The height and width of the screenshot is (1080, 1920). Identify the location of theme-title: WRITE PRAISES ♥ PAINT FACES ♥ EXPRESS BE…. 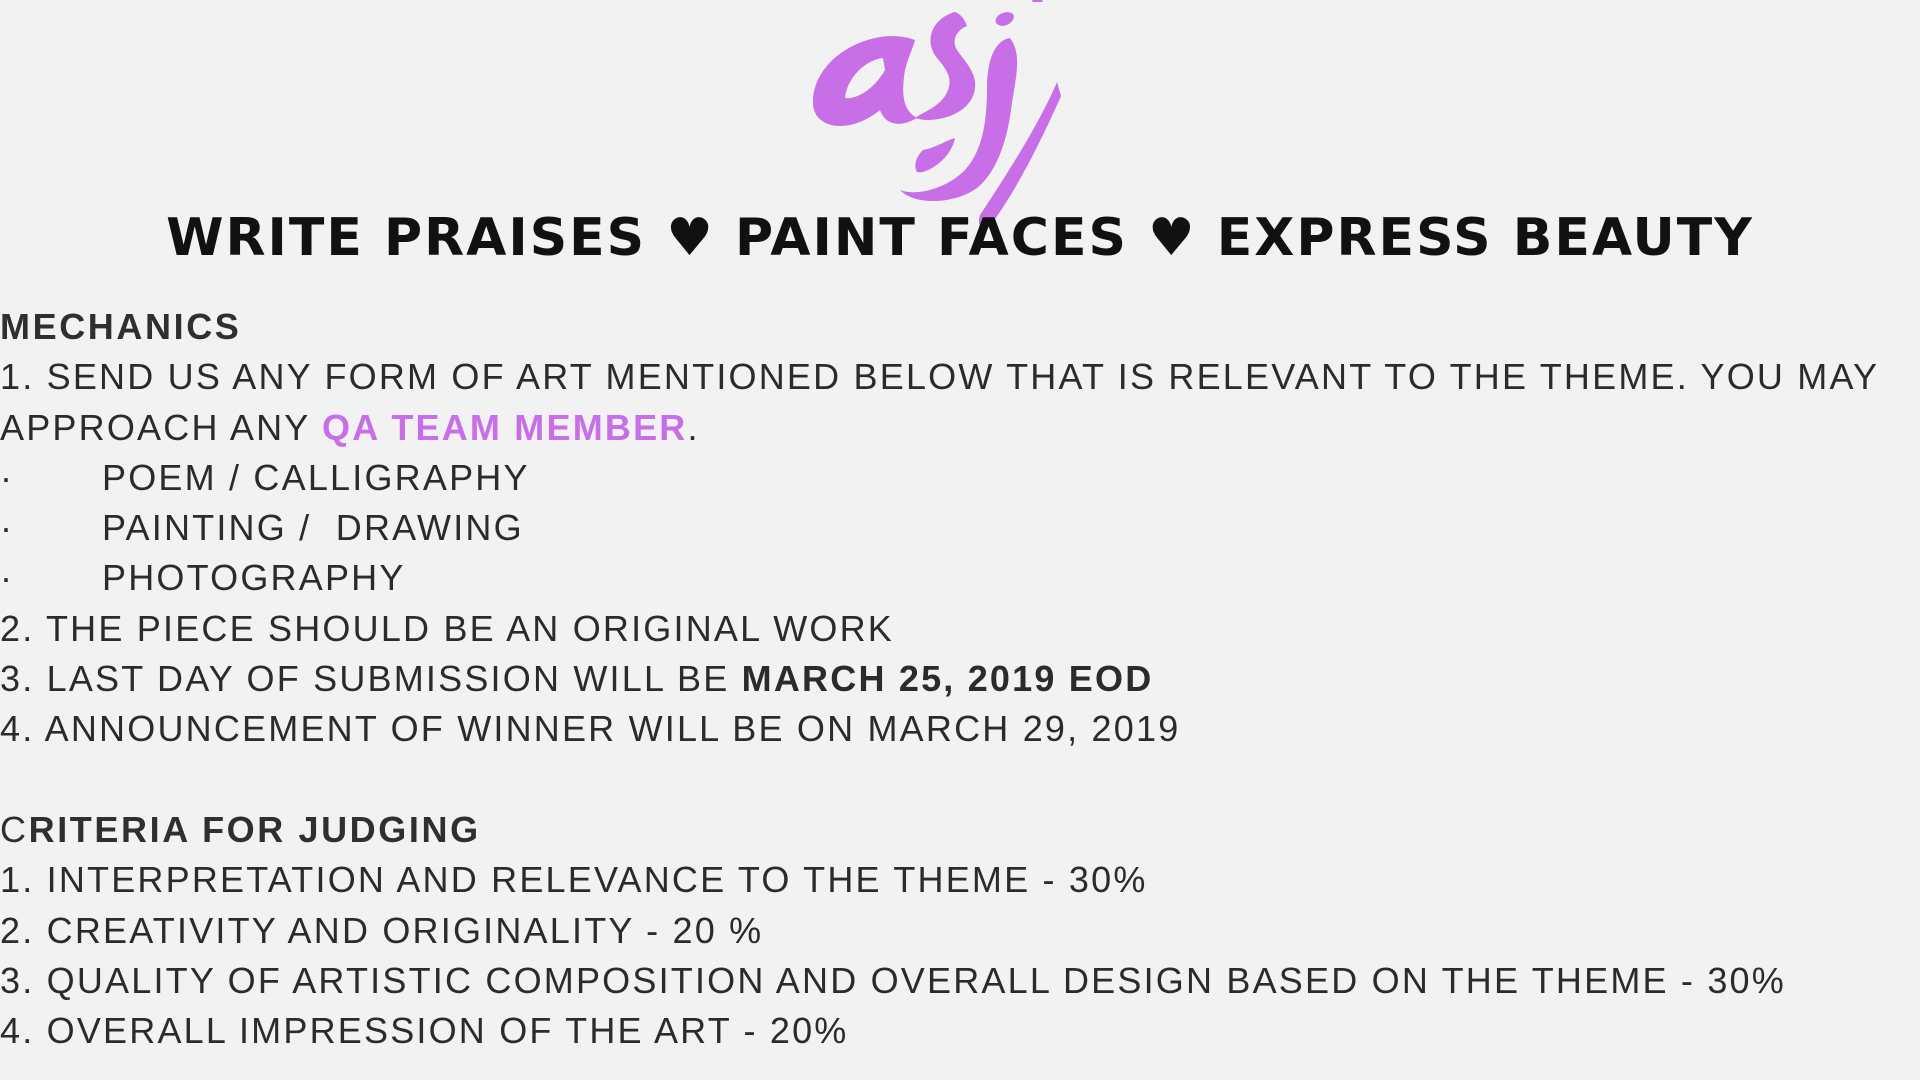
(960, 238).